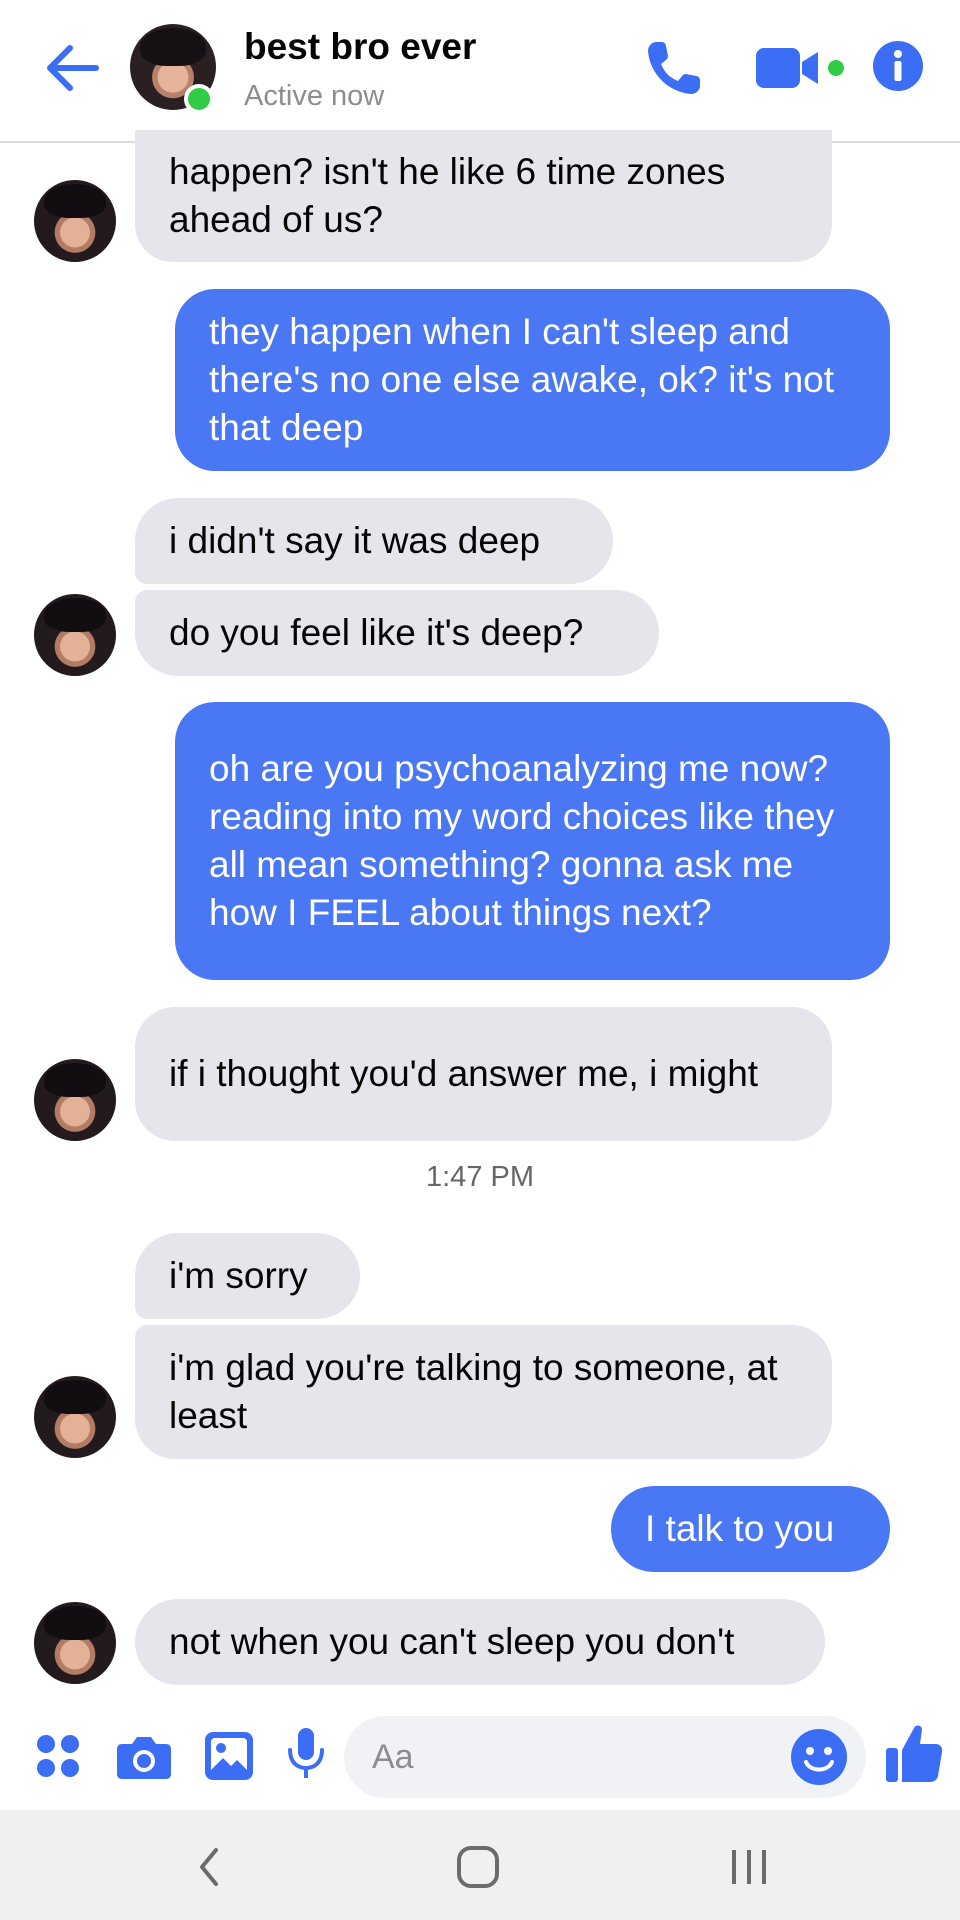 The width and height of the screenshot is (960, 1920). I want to click on message-incoming: i'm sorry, so click(247, 1276).